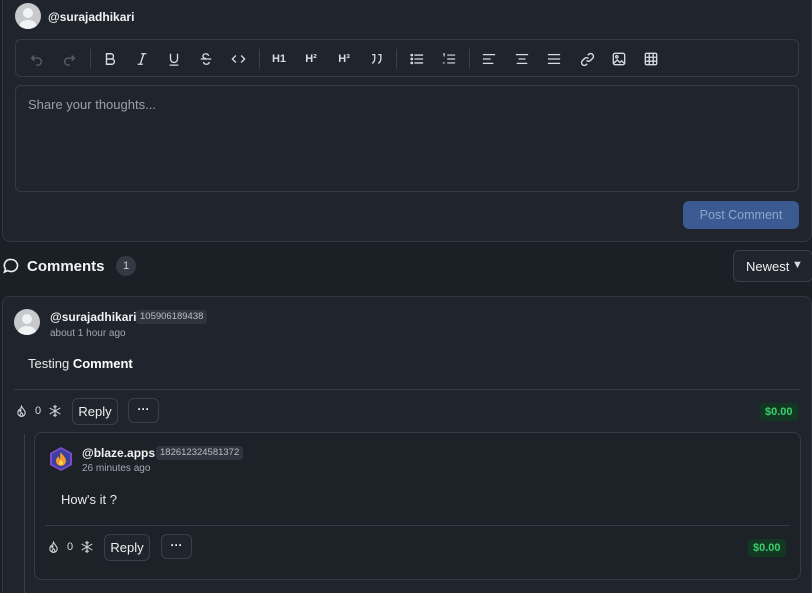  I want to click on link-icon, so click(587, 59).